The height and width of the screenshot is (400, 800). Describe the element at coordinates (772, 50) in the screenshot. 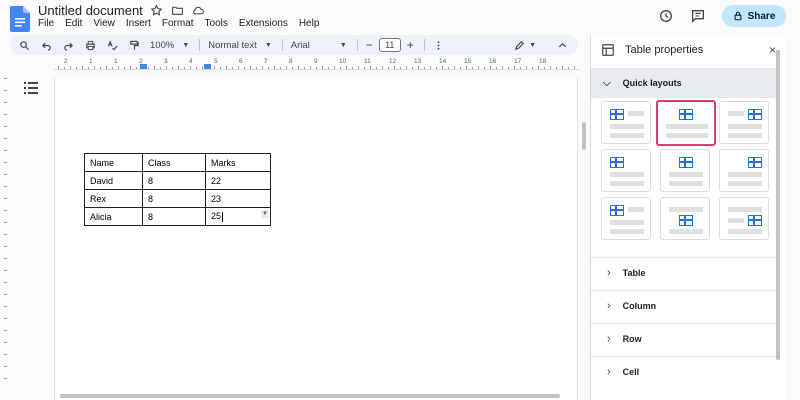

I see `close-icon: ×` at that location.